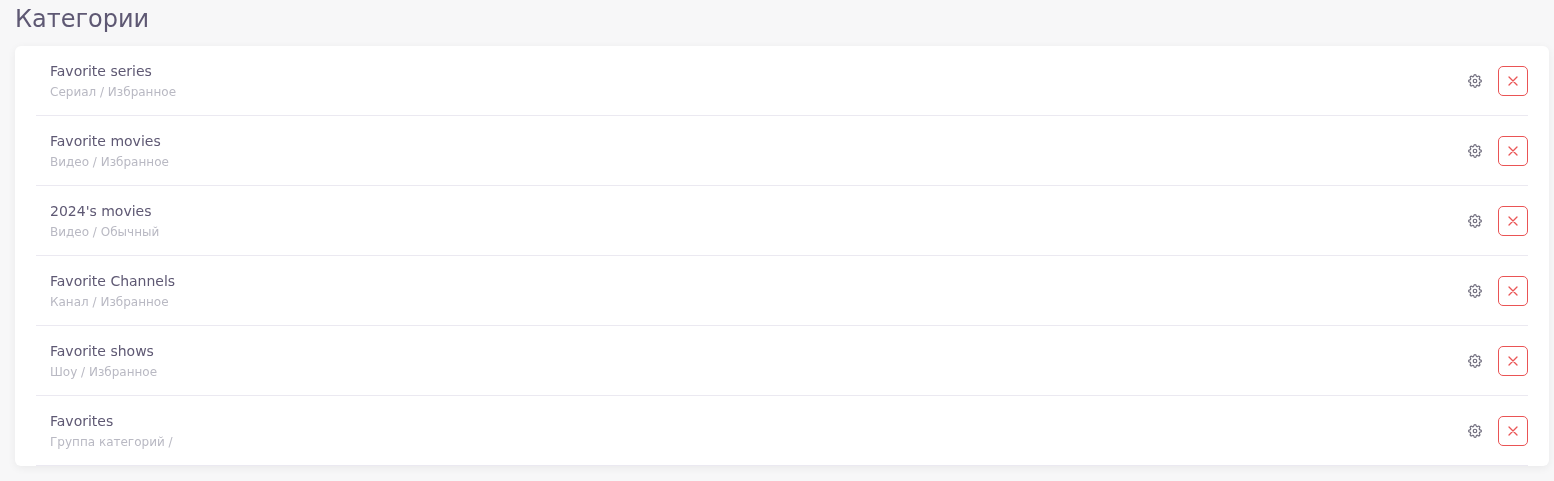  What do you see at coordinates (113, 91) in the screenshot?
I see `category-type: Сериал / Избранное` at bounding box center [113, 91].